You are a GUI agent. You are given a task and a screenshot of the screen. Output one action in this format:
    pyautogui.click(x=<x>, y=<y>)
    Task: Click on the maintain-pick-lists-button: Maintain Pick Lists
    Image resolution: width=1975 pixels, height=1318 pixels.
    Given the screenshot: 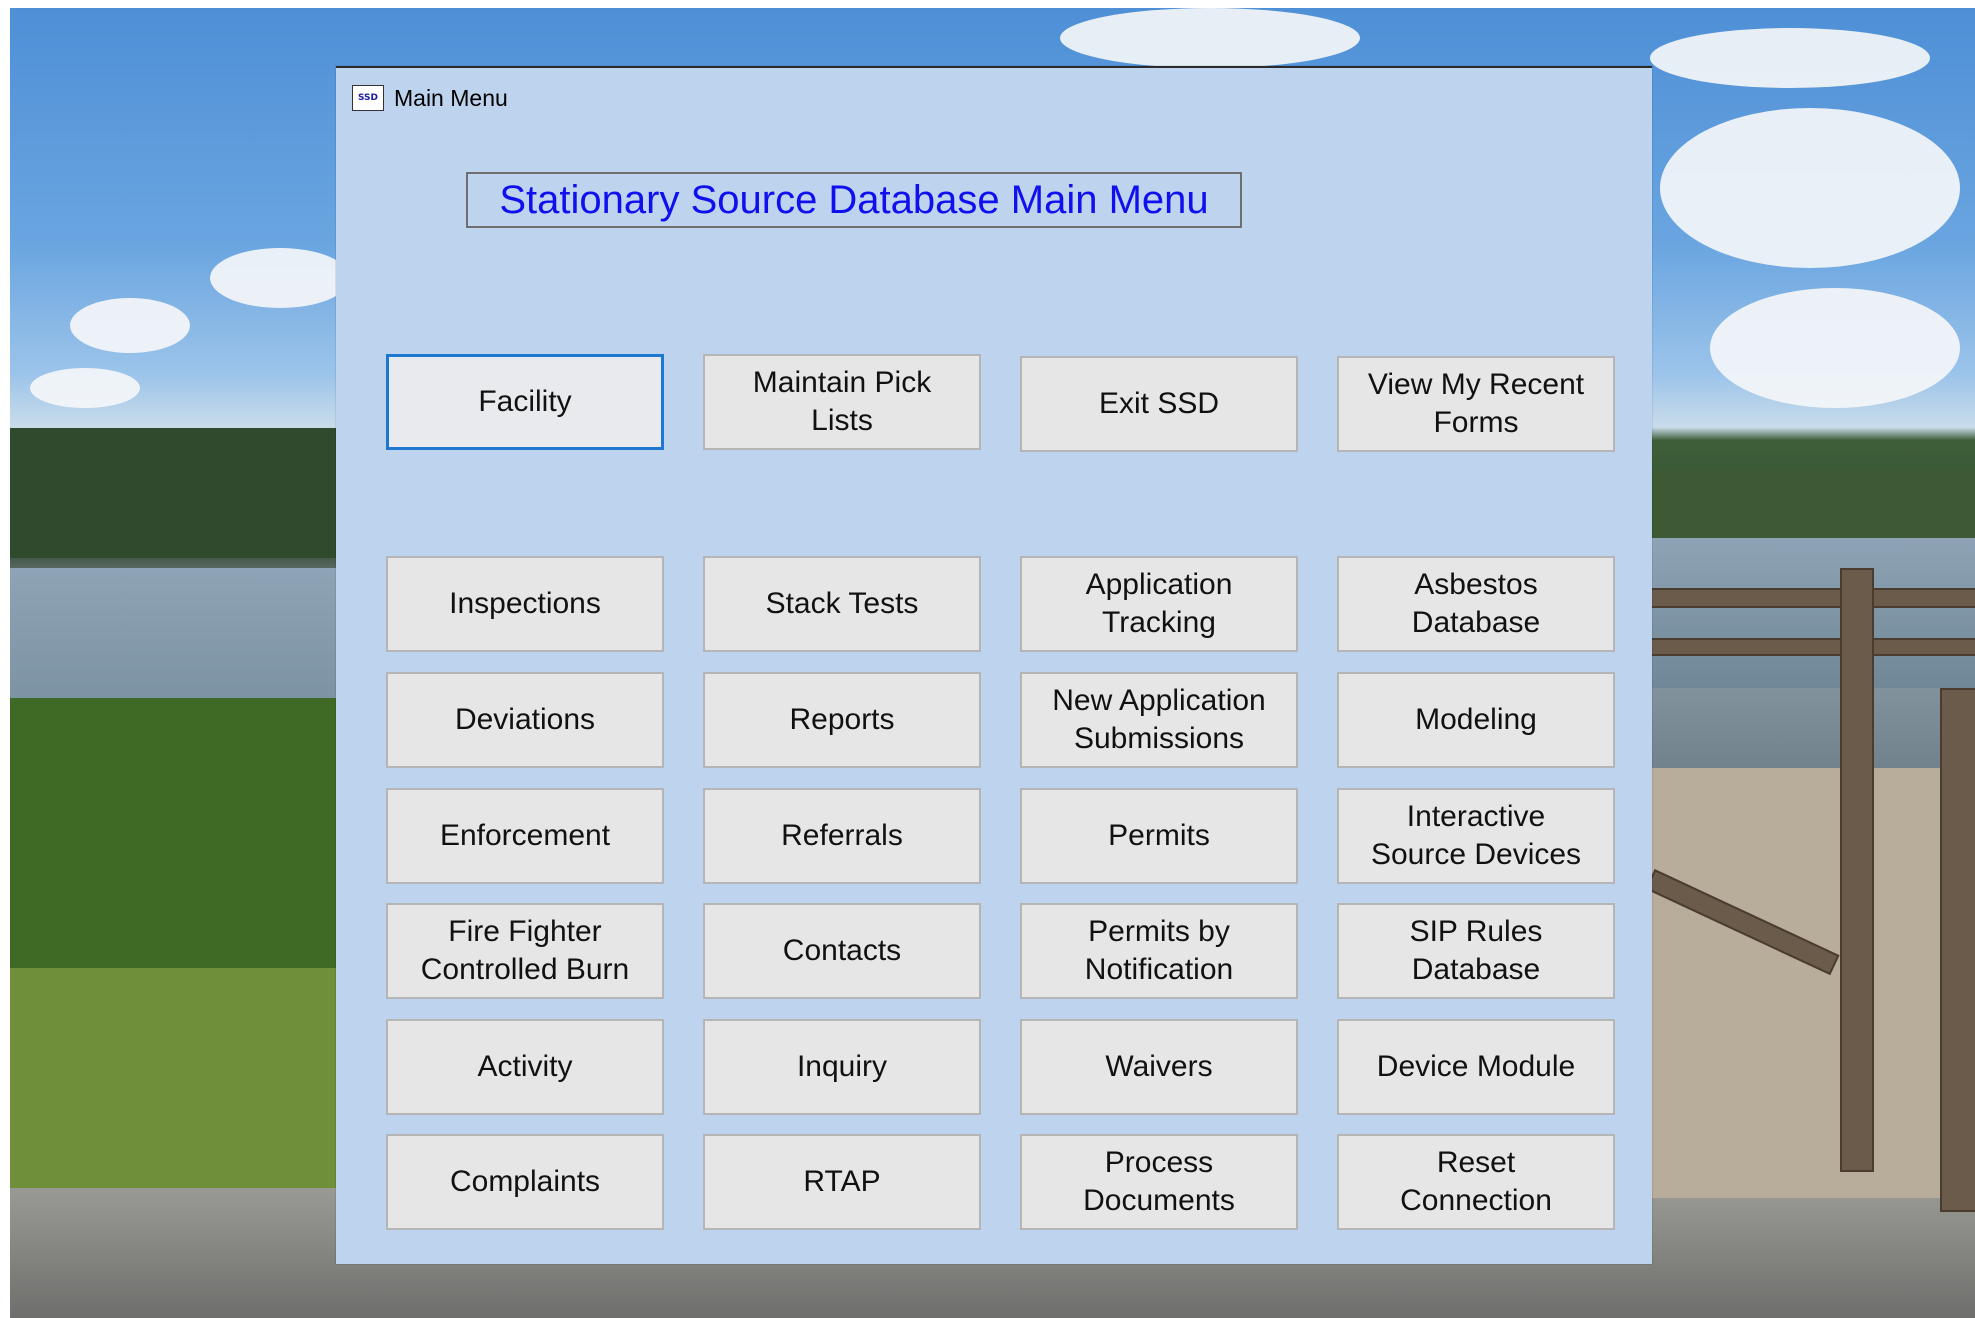 What is the action you would take?
    pyautogui.click(x=842, y=402)
    